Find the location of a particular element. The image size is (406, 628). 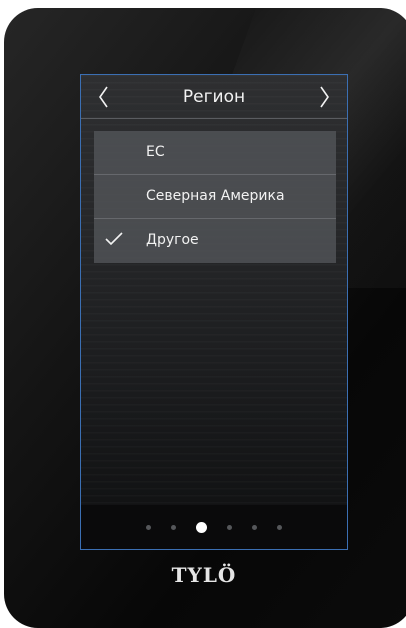

next-button is located at coordinates (325, 97).